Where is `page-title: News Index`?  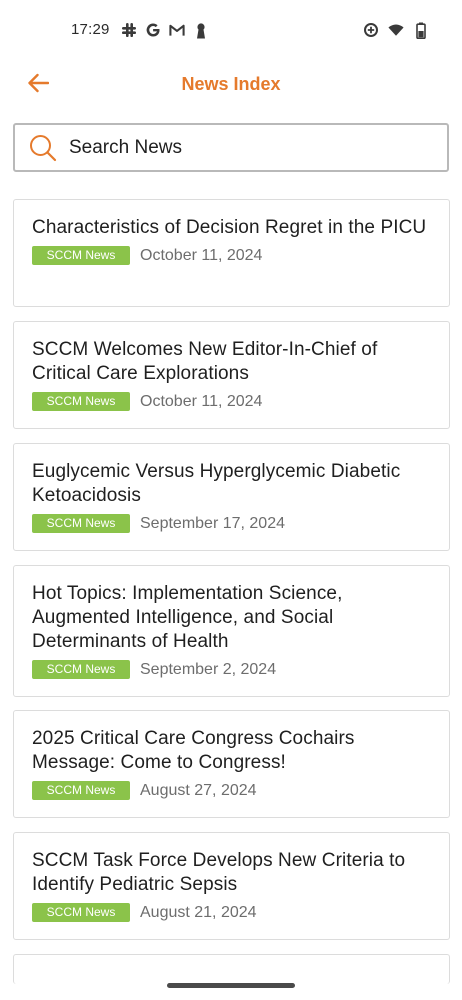
page-title: News Index is located at coordinates (231, 84).